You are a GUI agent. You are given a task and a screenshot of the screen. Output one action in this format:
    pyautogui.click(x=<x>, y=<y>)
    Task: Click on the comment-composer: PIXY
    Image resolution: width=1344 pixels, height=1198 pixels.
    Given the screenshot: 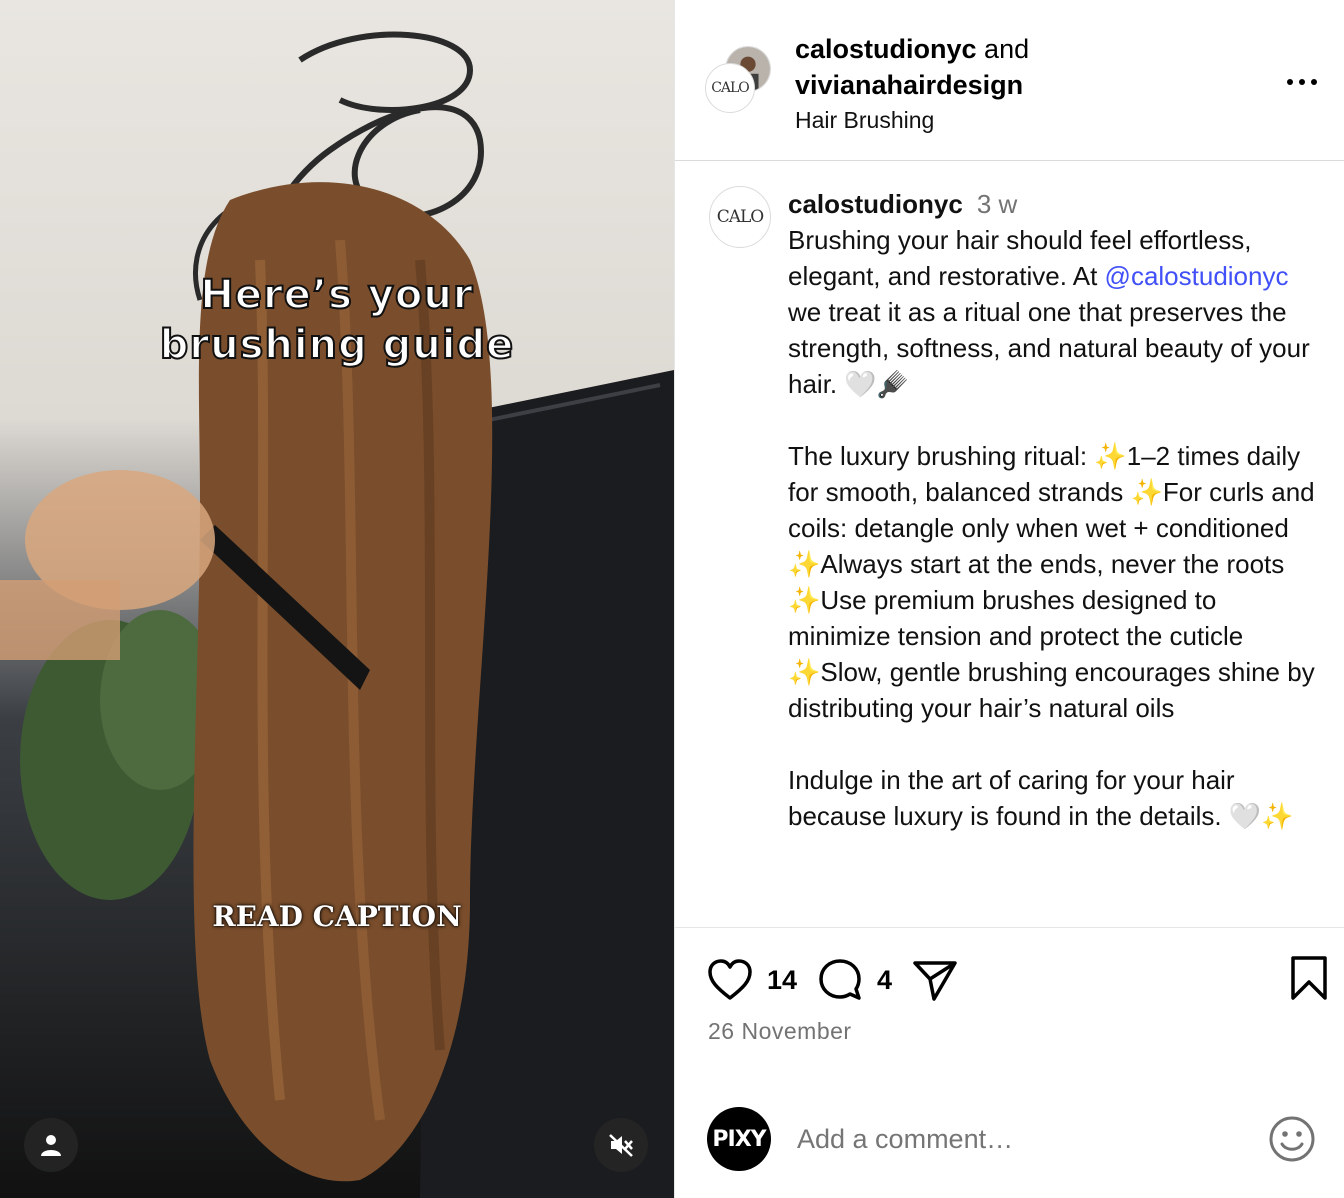 What is the action you would take?
    pyautogui.click(x=1012, y=1139)
    